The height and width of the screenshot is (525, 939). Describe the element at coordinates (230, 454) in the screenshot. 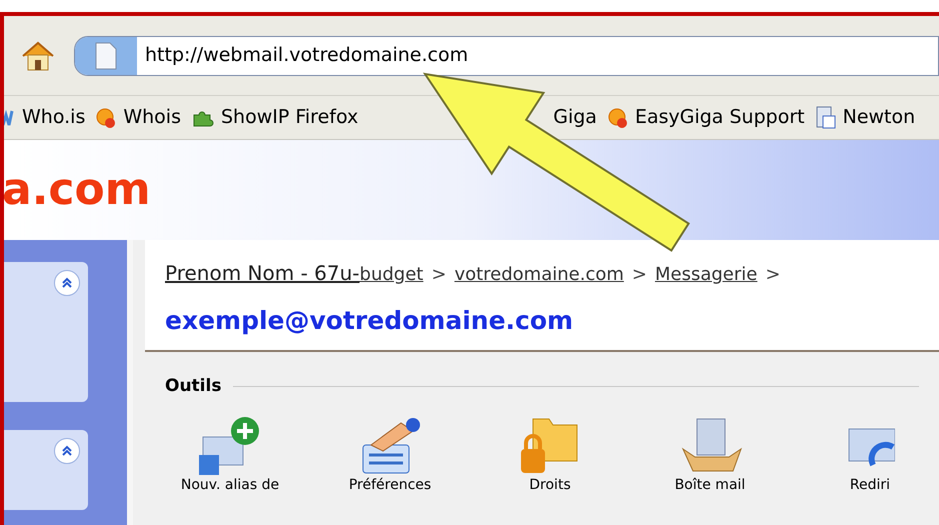

I see `tool-button: Nouv. alias de` at that location.